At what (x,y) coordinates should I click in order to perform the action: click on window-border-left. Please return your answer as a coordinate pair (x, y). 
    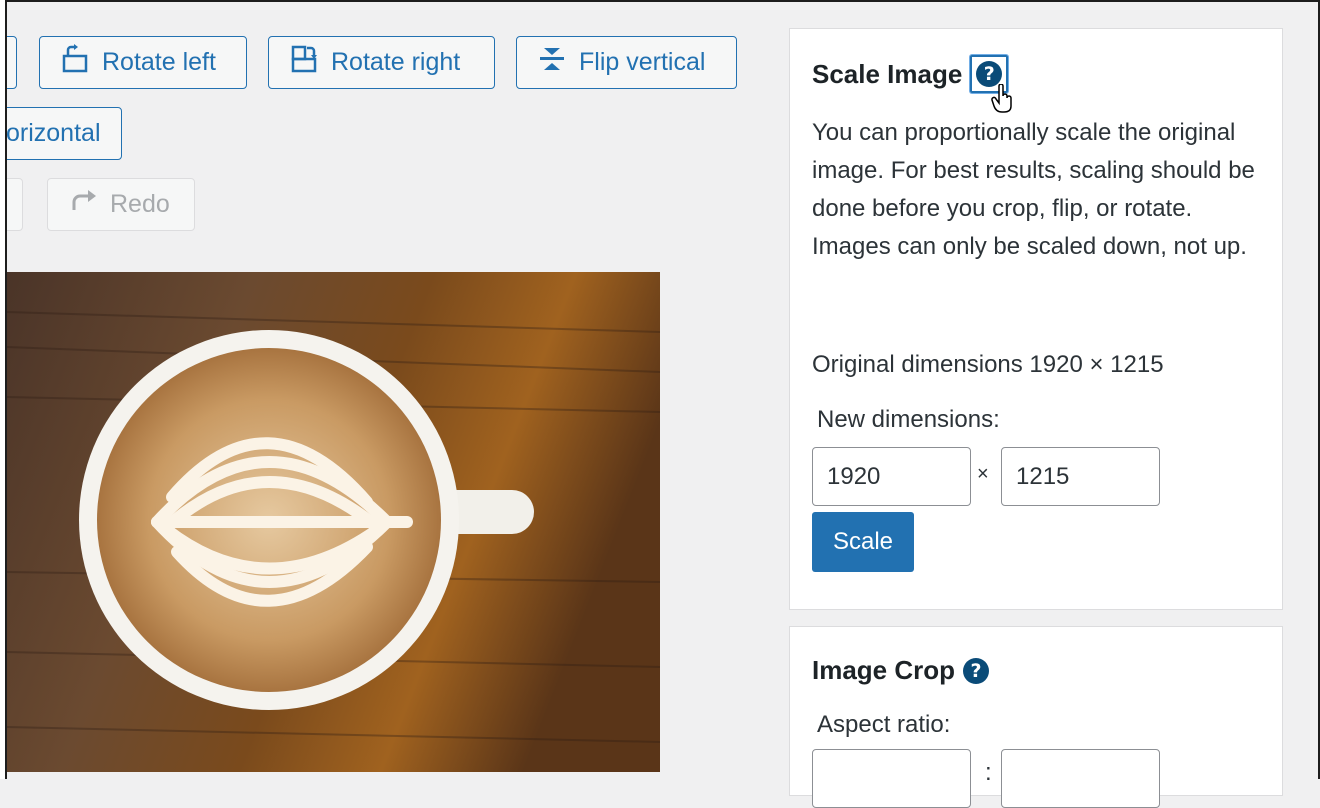
    Looking at the image, I should click on (3, 389).